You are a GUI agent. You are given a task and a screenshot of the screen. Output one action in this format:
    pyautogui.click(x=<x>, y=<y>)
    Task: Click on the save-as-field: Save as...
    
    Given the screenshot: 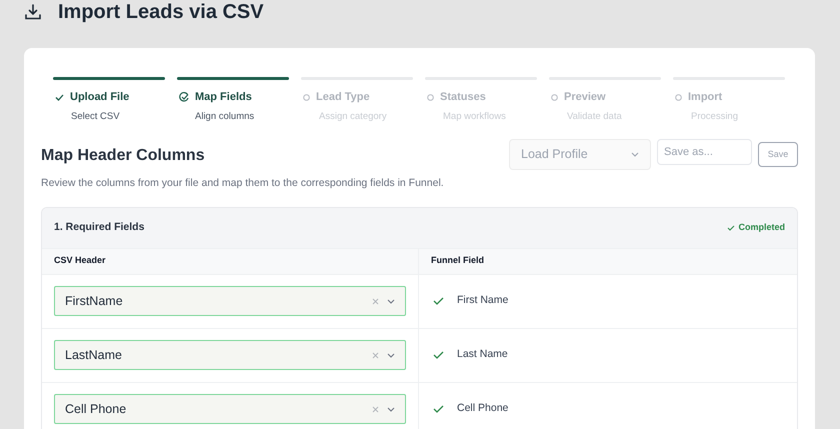 What is the action you would take?
    pyautogui.click(x=704, y=152)
    